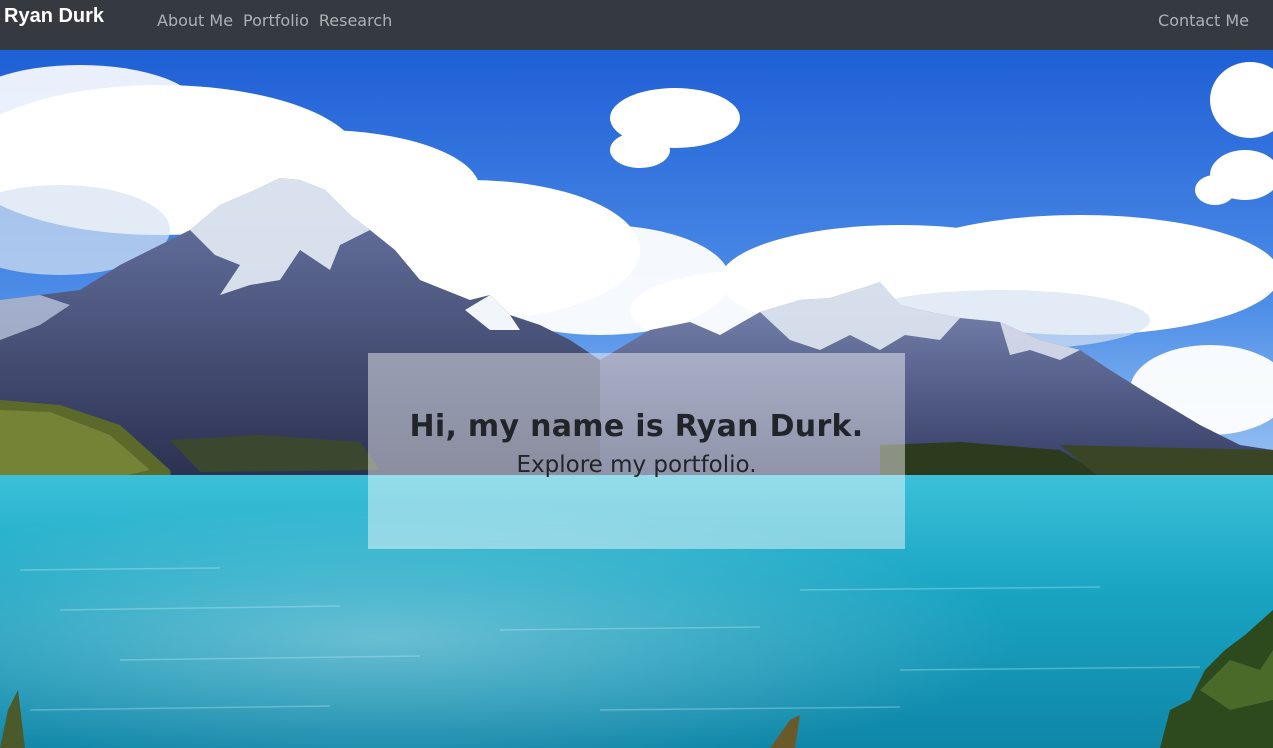 The width and height of the screenshot is (1273, 748). Describe the element at coordinates (54, 16) in the screenshot. I see `brand-link: Ryan Durk` at that location.